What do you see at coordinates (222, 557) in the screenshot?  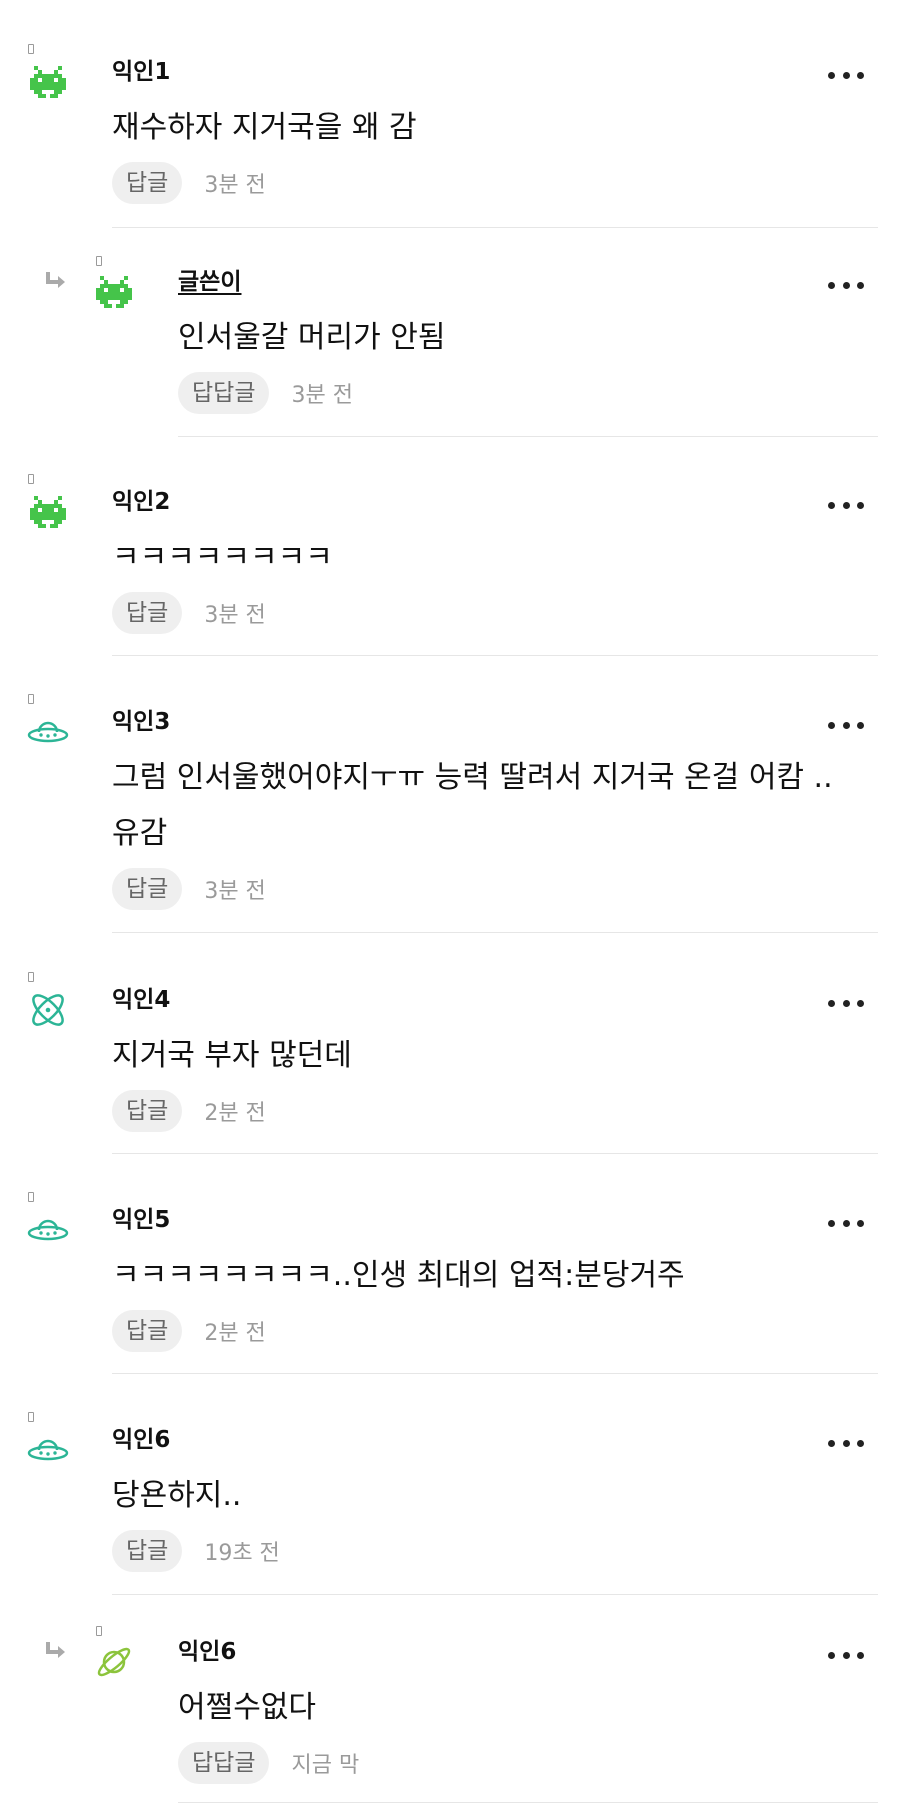 I see `comment-text: ㅋㅋㅋㅋㅋㅋㅋㅋ` at bounding box center [222, 557].